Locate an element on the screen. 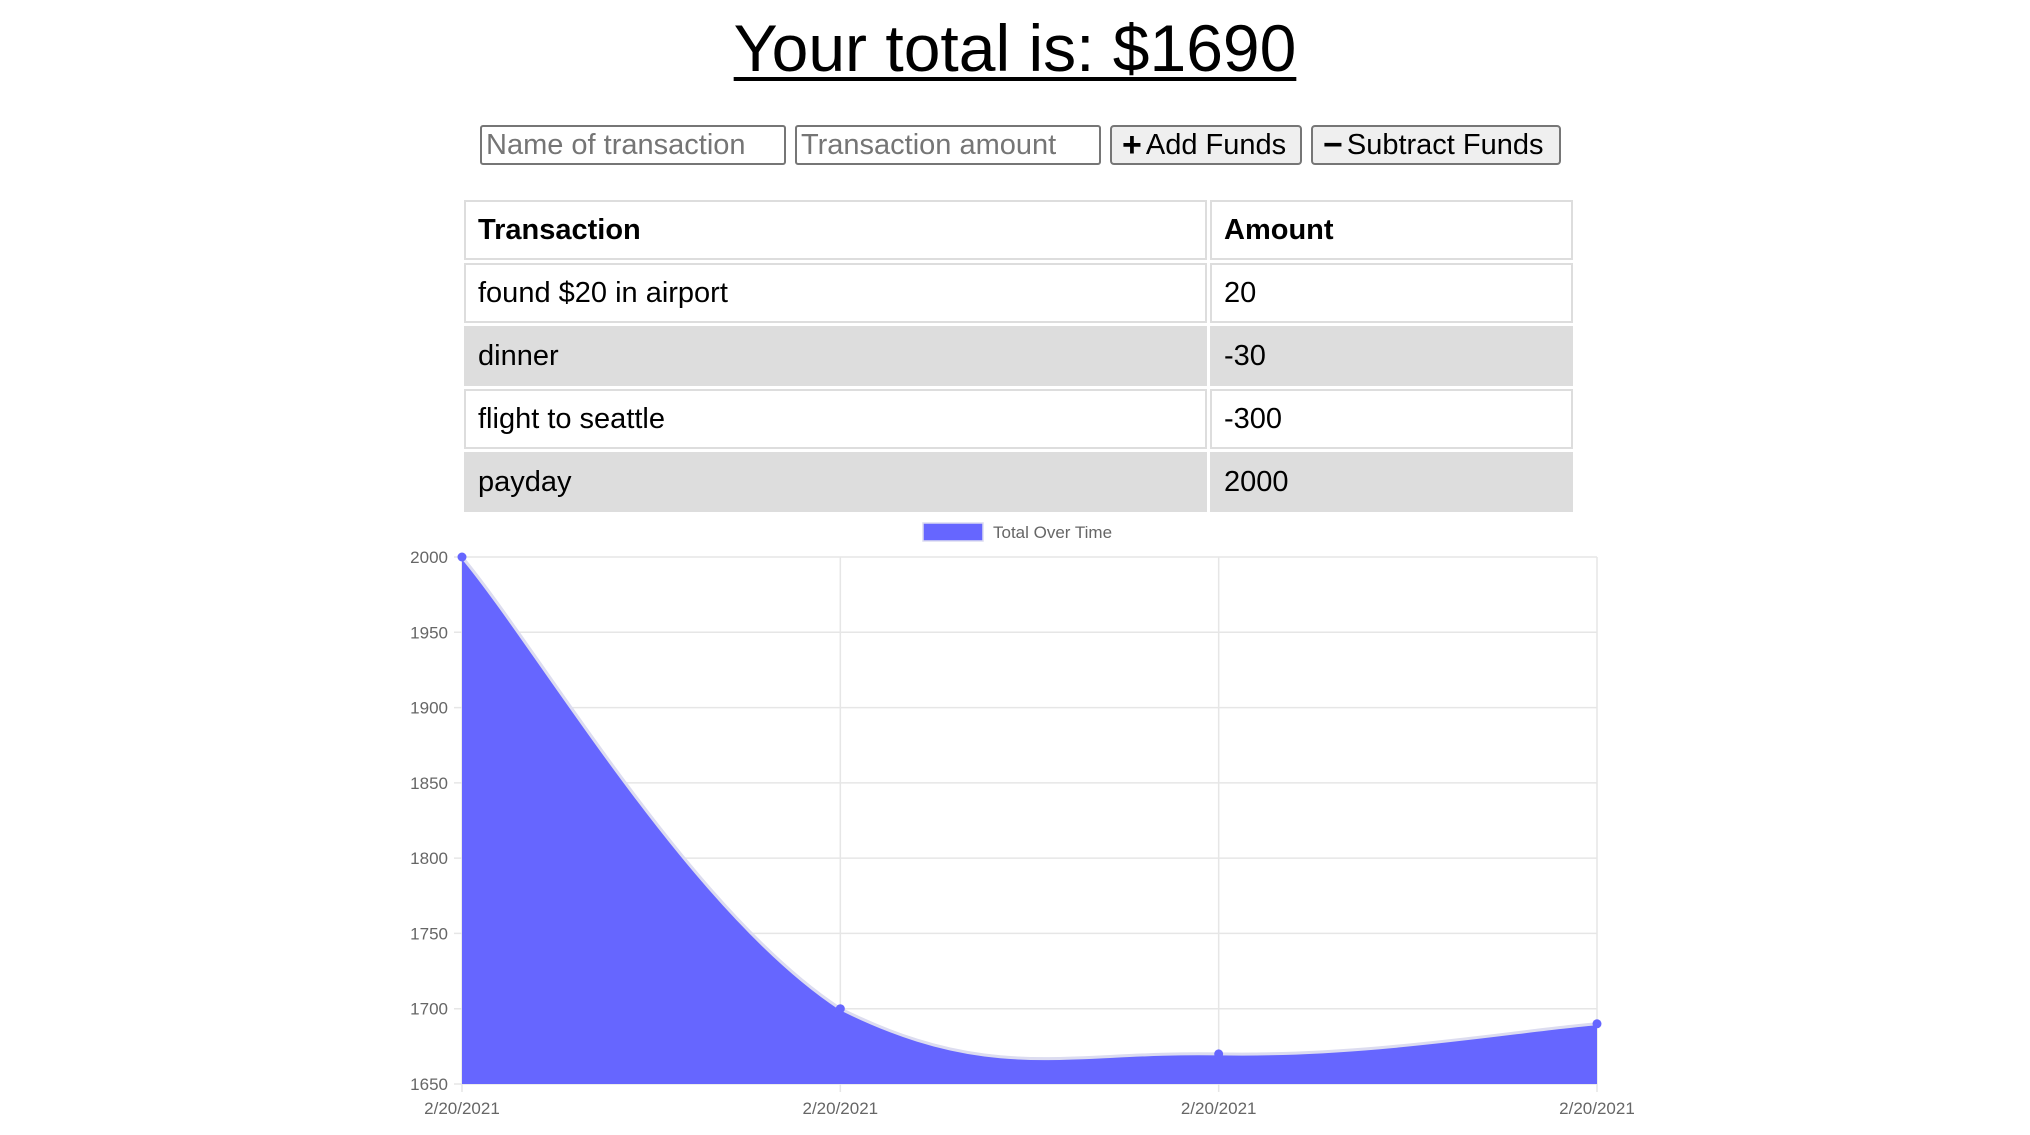 The image size is (2030, 1135). transaction-form: + Add Funds − Subtract Funds is located at coordinates (1020, 145).